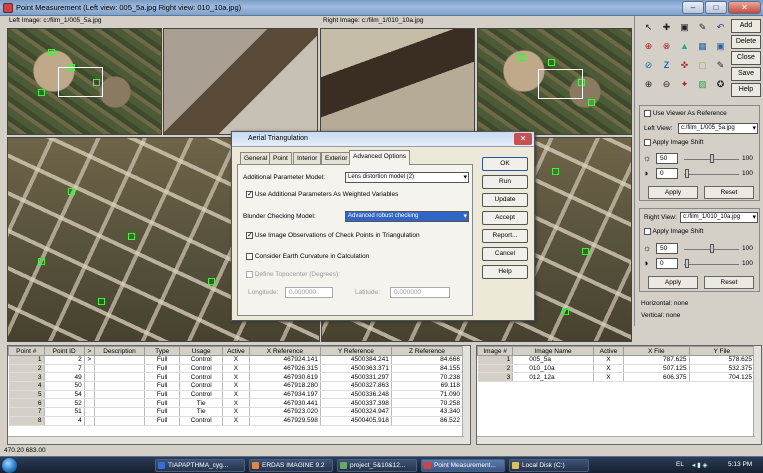 The height and width of the screenshot is (473, 763). I want to click on table-row: 1 005_5a X 787.625 578.625, so click(616, 360).